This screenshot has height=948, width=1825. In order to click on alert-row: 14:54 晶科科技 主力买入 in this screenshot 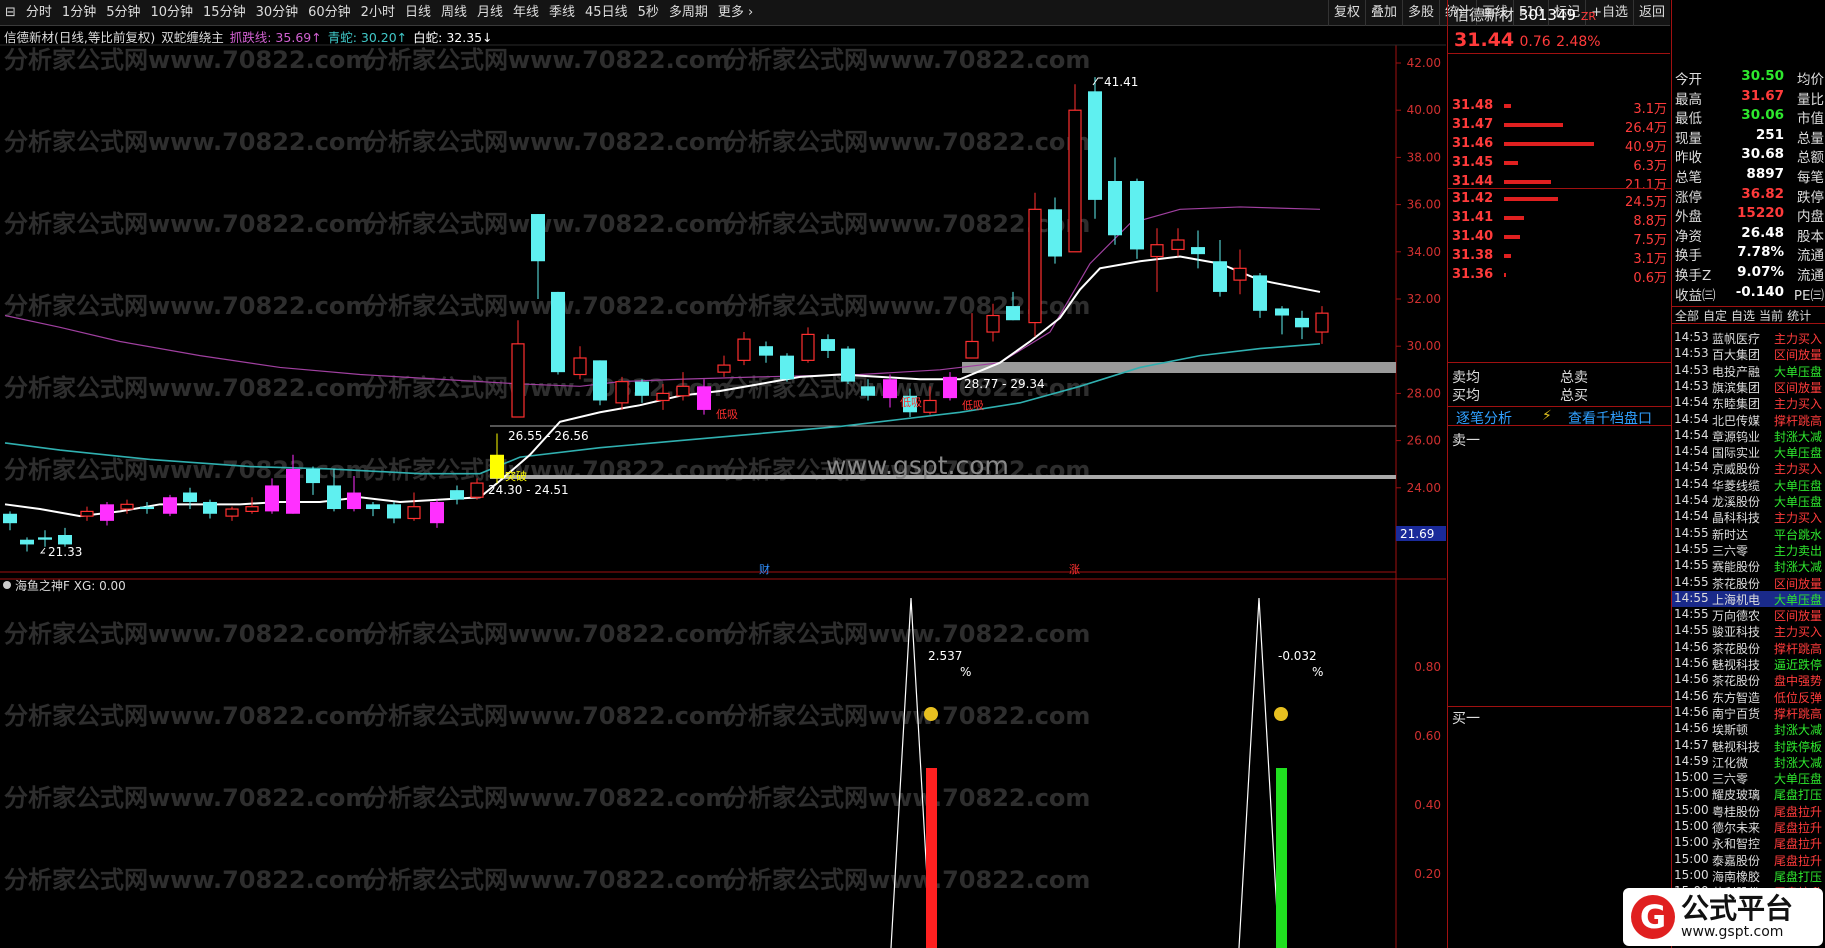, I will do `click(1748, 517)`.